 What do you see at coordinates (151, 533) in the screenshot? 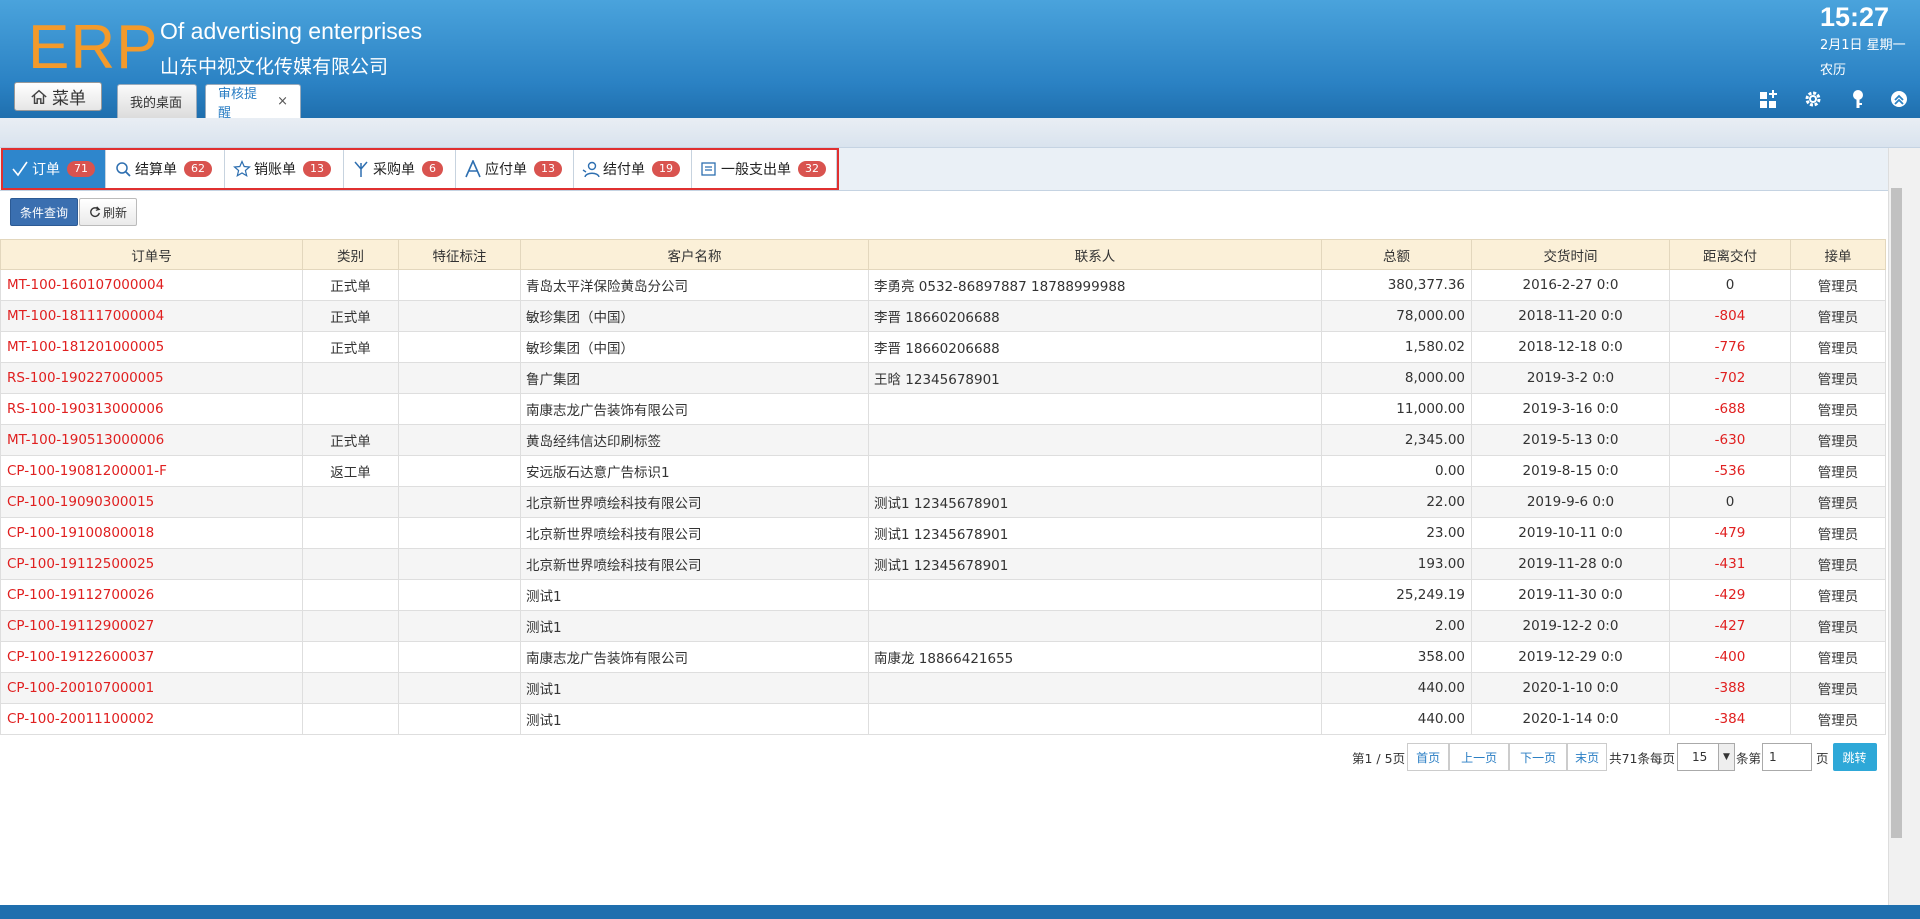
I see `order-number-link: CP-100-19100800018` at bounding box center [151, 533].